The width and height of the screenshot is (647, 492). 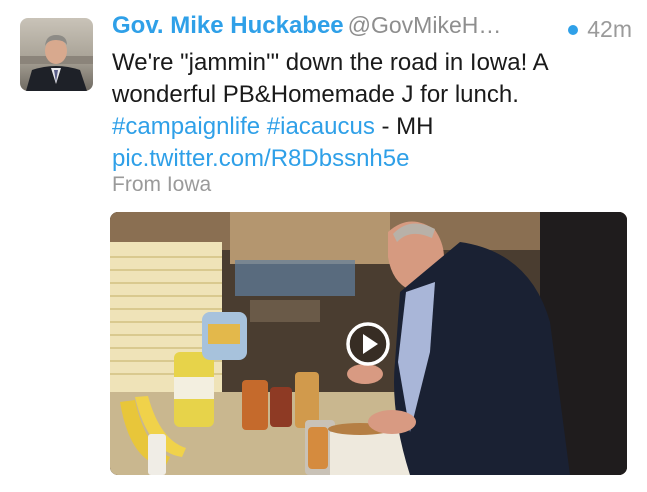 I want to click on author-name: Gov. Mike Huckabee, so click(x=228, y=25).